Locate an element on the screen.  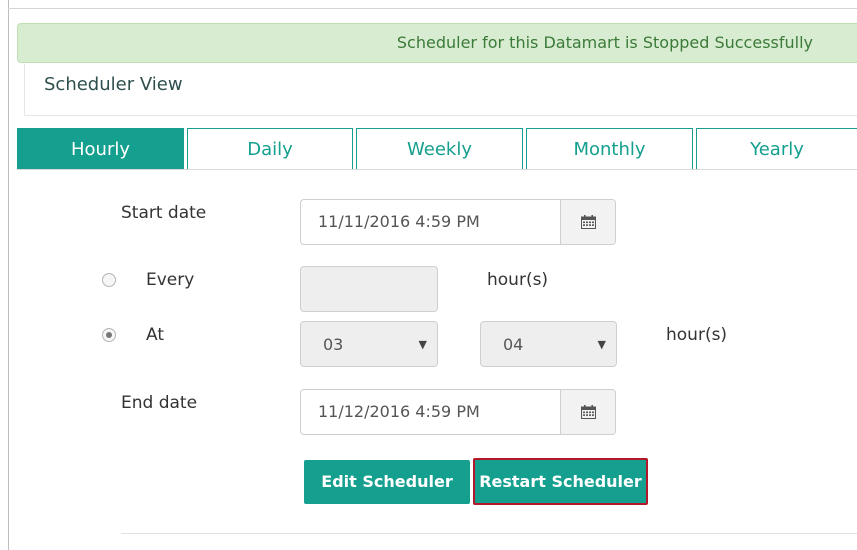
tab-hourly: Hourly is located at coordinates (100, 149).